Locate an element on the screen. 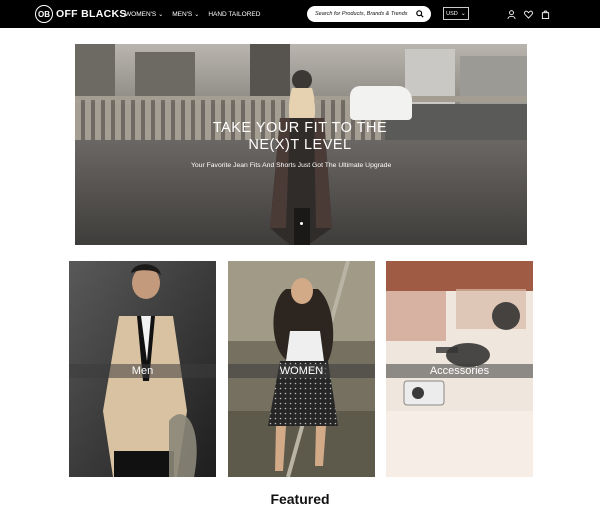 The height and width of the screenshot is (522, 600). carousel-dot is located at coordinates (301, 223).